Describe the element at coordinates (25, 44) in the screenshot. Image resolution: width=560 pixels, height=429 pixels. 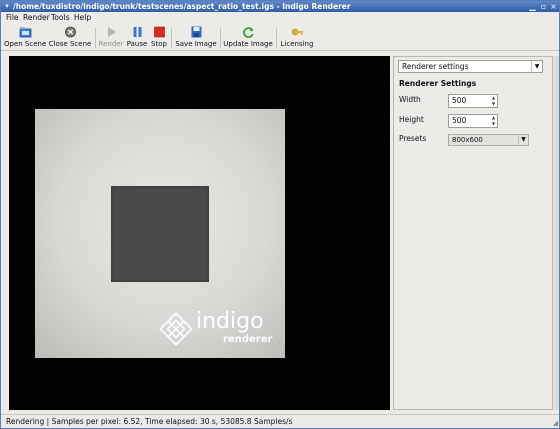
I see `open-scene-label: Open Scene` at that location.